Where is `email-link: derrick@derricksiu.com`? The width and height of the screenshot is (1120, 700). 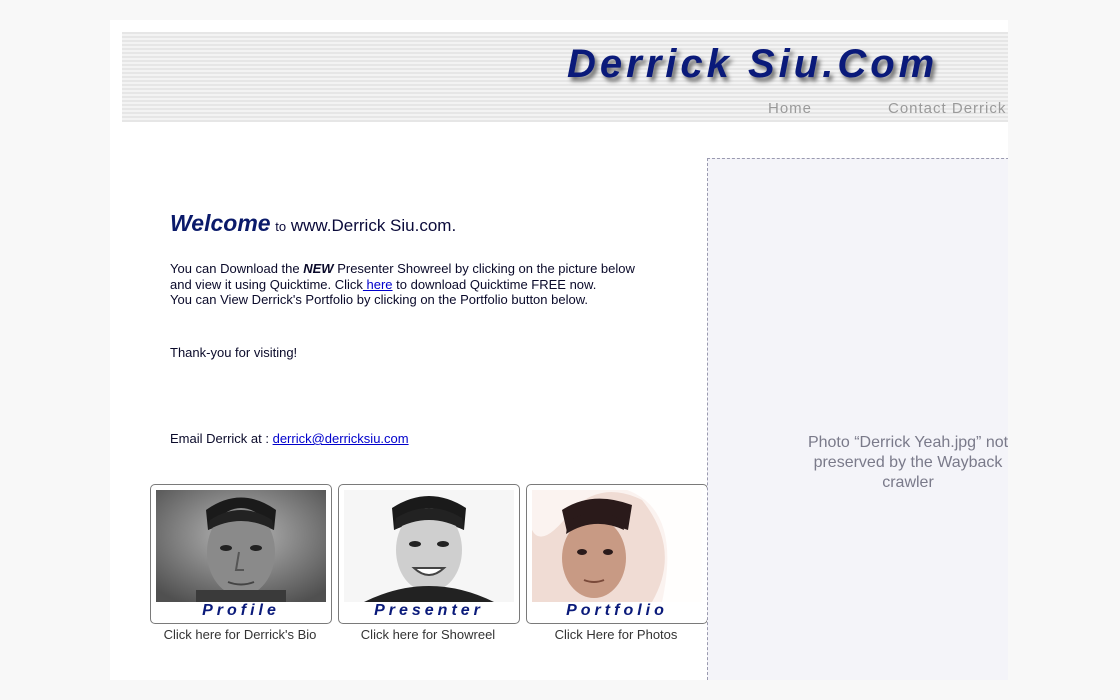 email-link: derrick@derricksiu.com is located at coordinates (341, 438).